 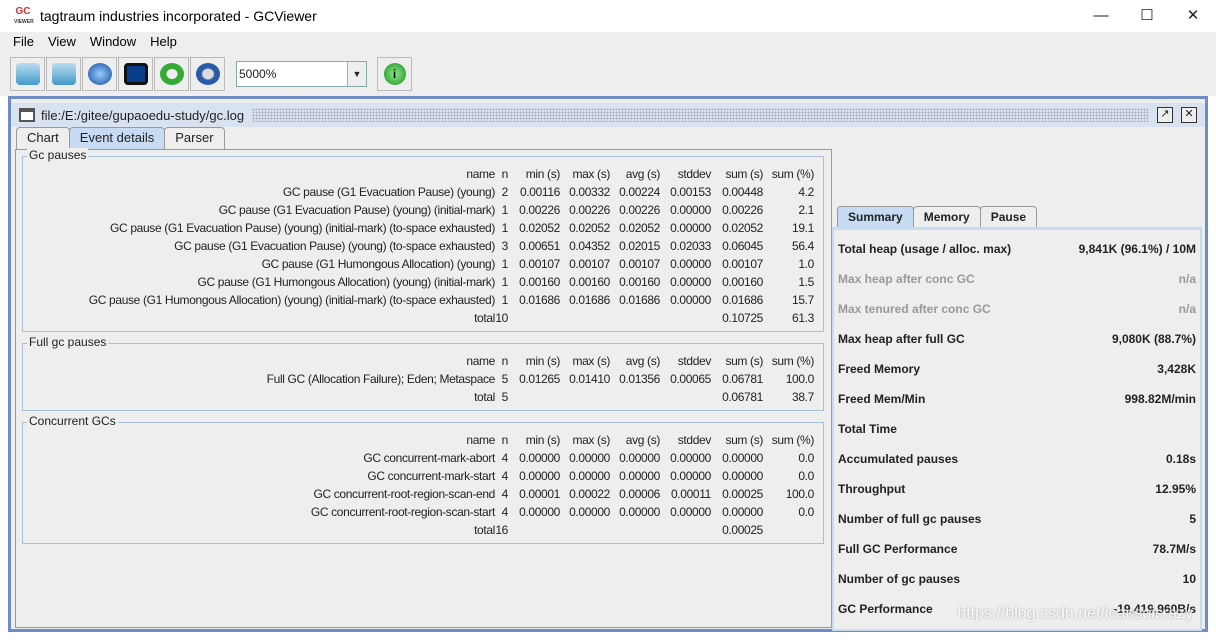 What do you see at coordinates (62, 42) in the screenshot?
I see `menu-view: View` at bounding box center [62, 42].